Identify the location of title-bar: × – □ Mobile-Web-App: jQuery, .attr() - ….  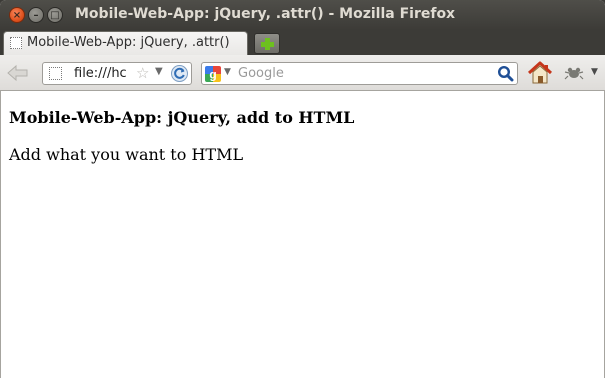
(302, 15).